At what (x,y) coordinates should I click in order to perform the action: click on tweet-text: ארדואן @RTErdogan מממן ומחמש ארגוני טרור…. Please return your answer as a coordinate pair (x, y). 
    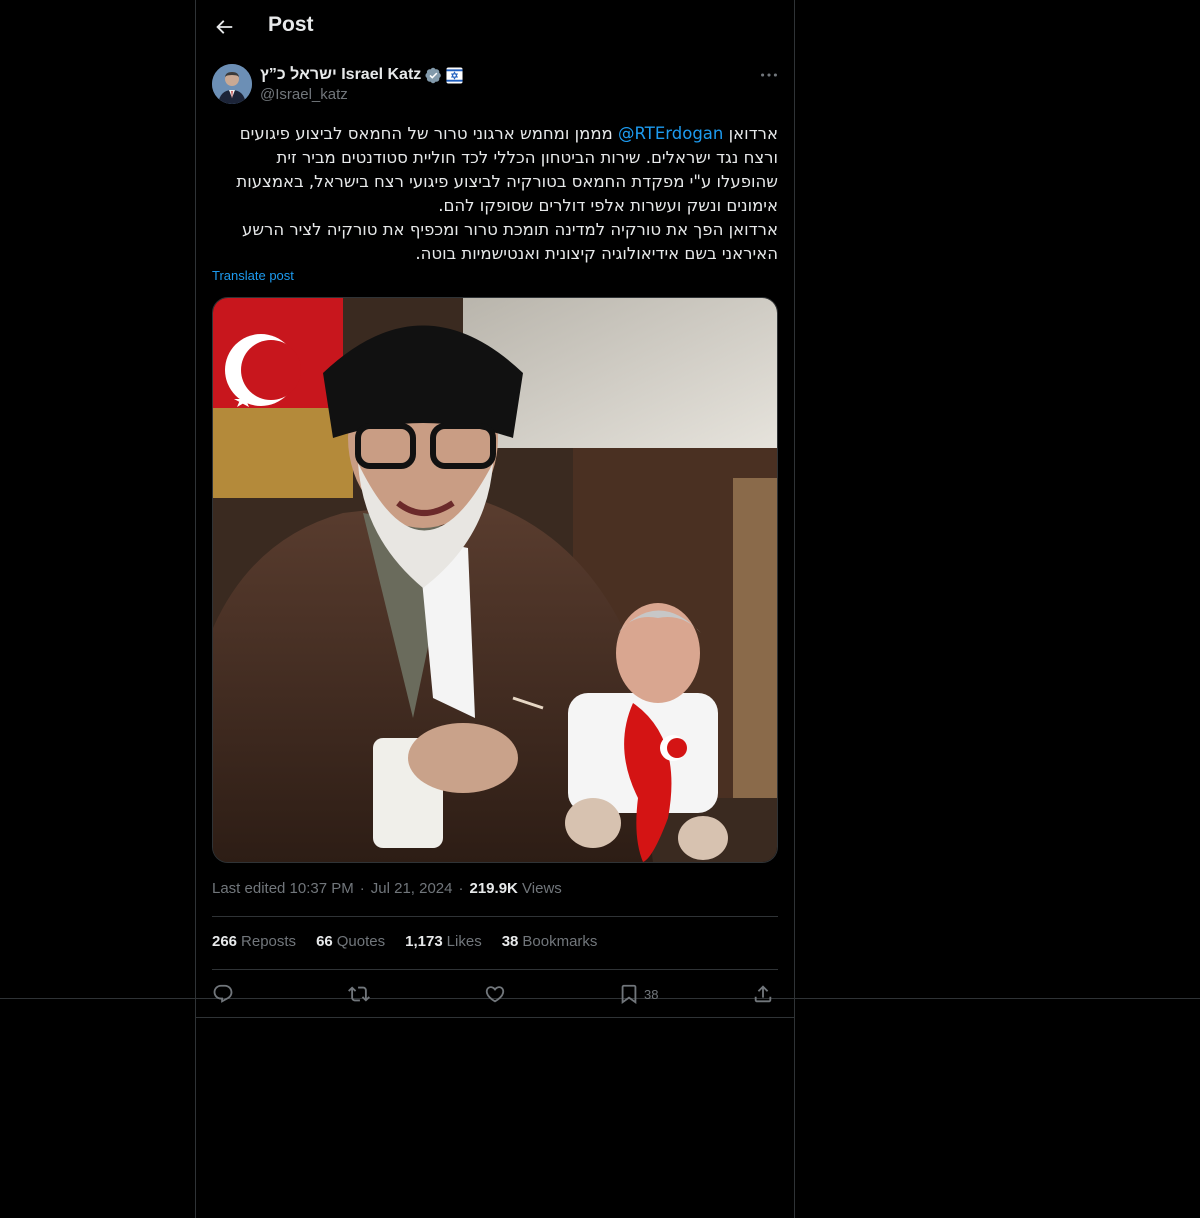
    Looking at the image, I should click on (495, 194).